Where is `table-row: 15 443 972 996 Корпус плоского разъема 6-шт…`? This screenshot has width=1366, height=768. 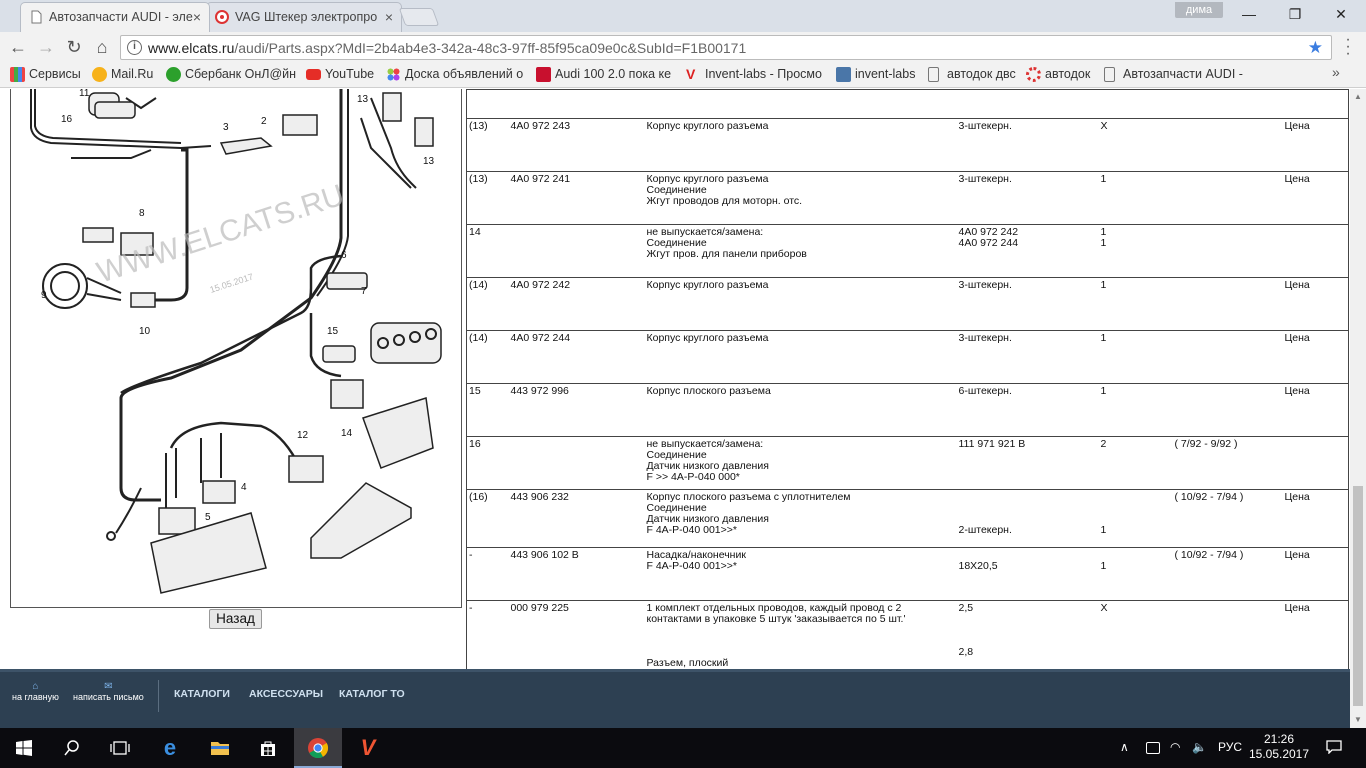
table-row: 15 443 972 996 Корпус плоского разъема 6-шт… is located at coordinates (907, 410).